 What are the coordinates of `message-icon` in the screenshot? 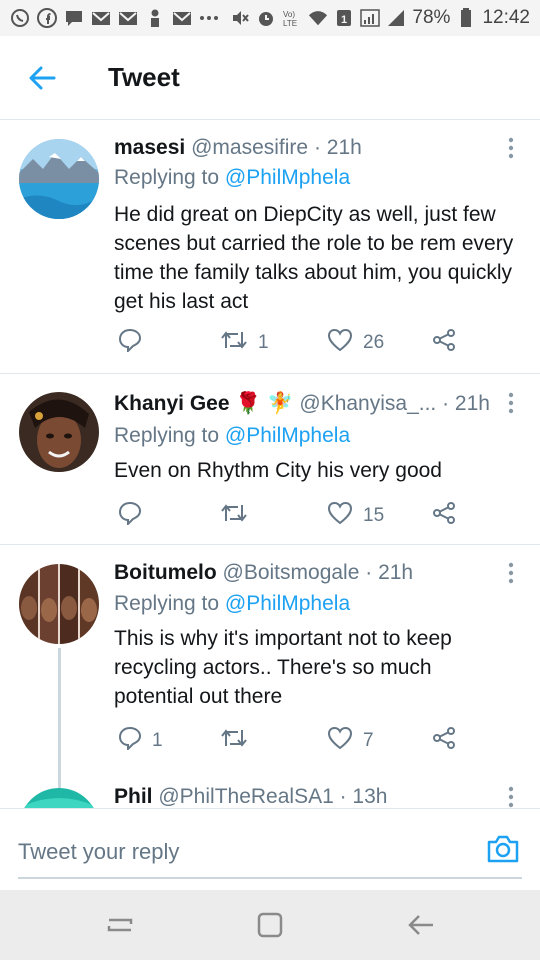 It's located at (74, 18).